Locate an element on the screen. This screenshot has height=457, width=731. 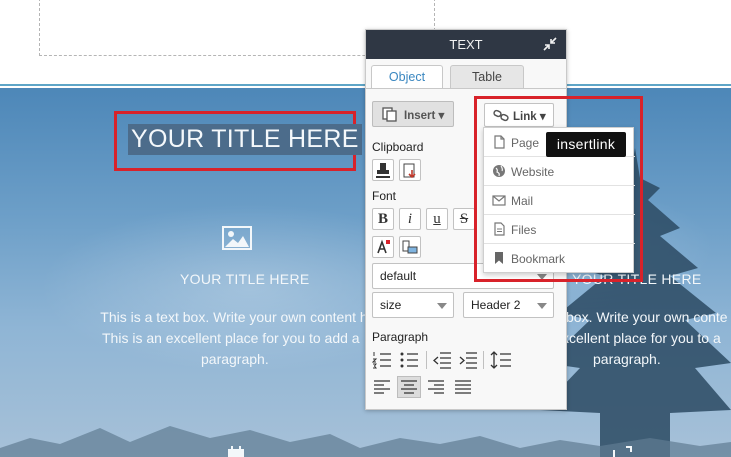
panel-title: TEXT is located at coordinates (466, 44).